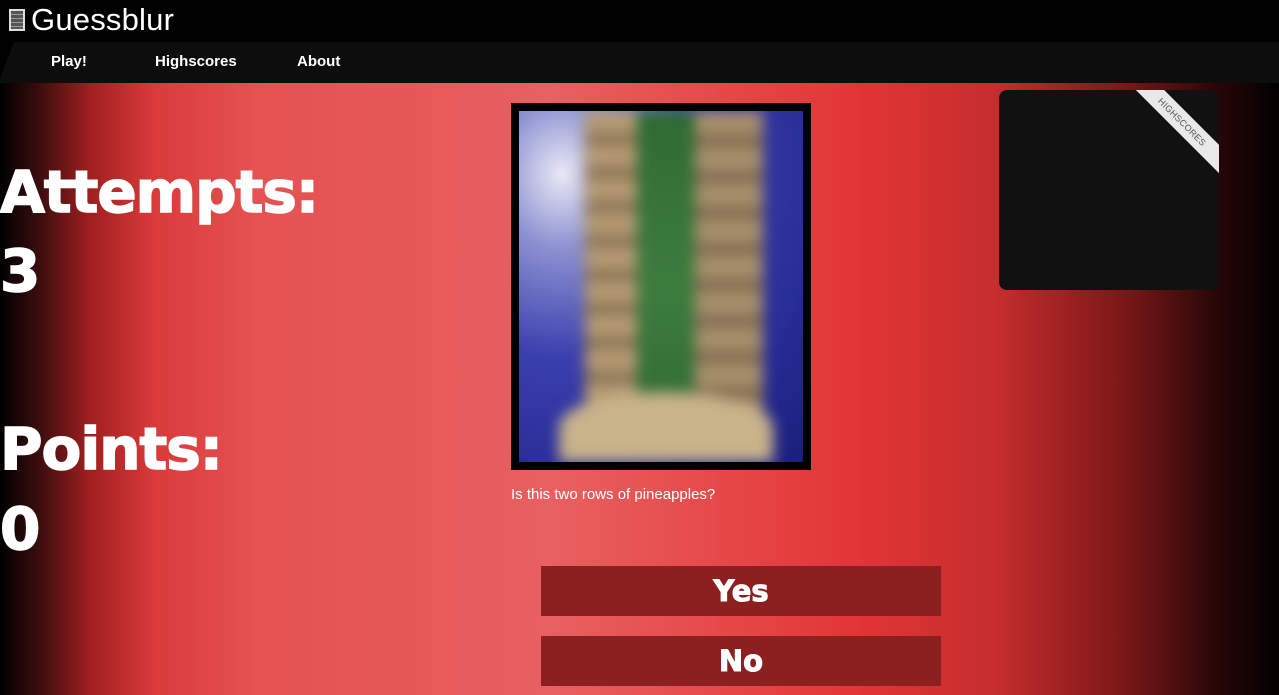 This screenshot has width=1279, height=695. What do you see at coordinates (103, 19) in the screenshot?
I see `app-title: Guessblur` at bounding box center [103, 19].